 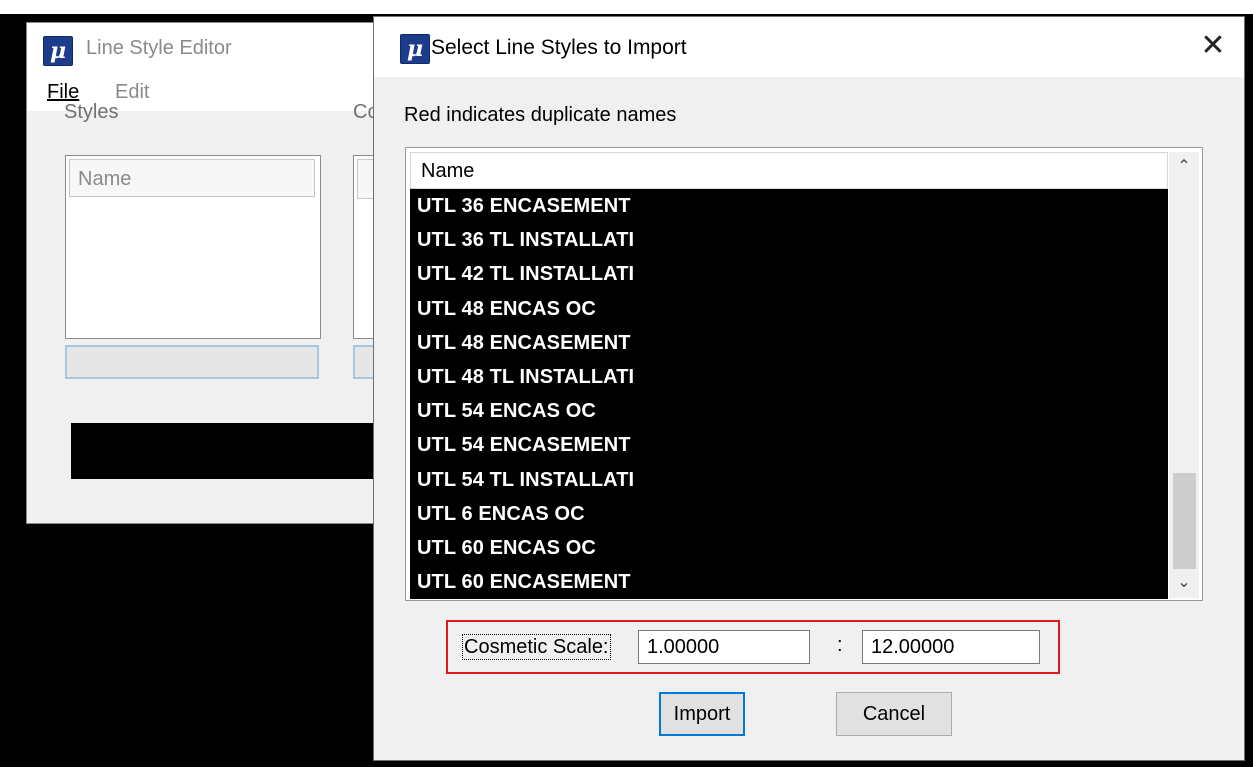 What do you see at coordinates (241, 451) in the screenshot?
I see `preview-area` at bounding box center [241, 451].